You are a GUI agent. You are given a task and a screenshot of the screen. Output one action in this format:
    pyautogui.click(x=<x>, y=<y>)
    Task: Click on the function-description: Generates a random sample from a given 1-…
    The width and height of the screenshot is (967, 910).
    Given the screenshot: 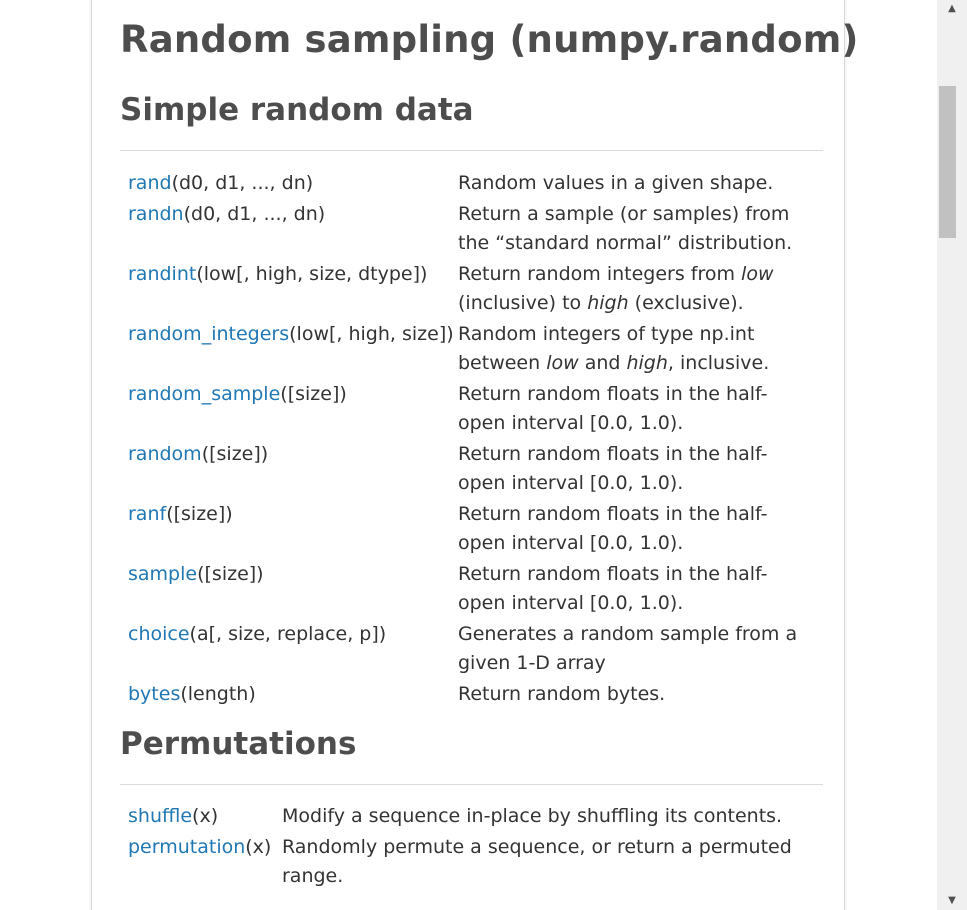 What is the action you would take?
    pyautogui.click(x=628, y=648)
    